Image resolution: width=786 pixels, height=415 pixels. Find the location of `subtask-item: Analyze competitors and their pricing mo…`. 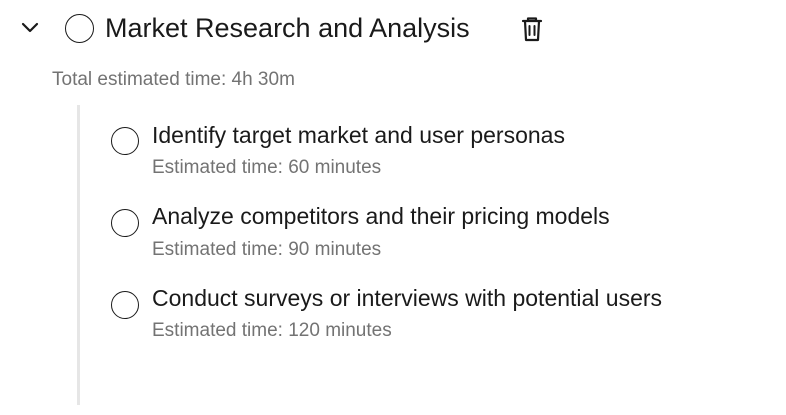

subtask-item: Analyze competitors and their pricing mo… is located at coordinates (425, 229).